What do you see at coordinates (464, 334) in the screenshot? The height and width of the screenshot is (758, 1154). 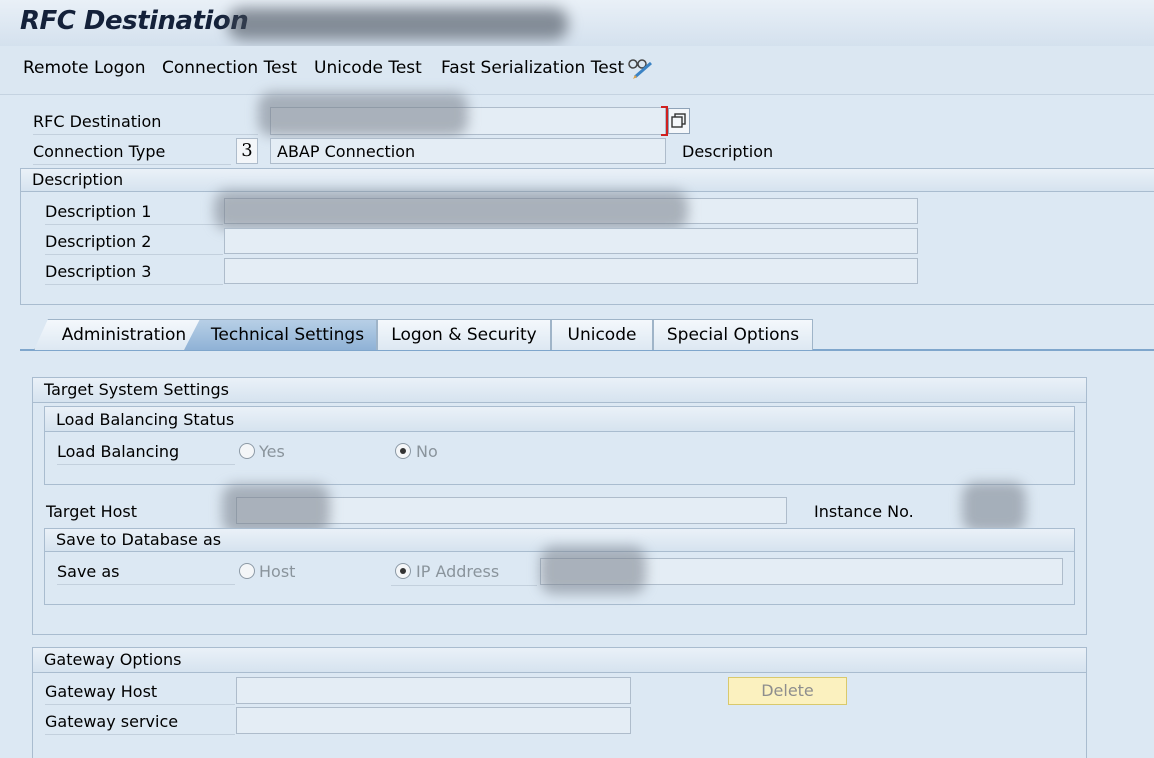 I see `tab-logon-security: Logon & Security` at bounding box center [464, 334].